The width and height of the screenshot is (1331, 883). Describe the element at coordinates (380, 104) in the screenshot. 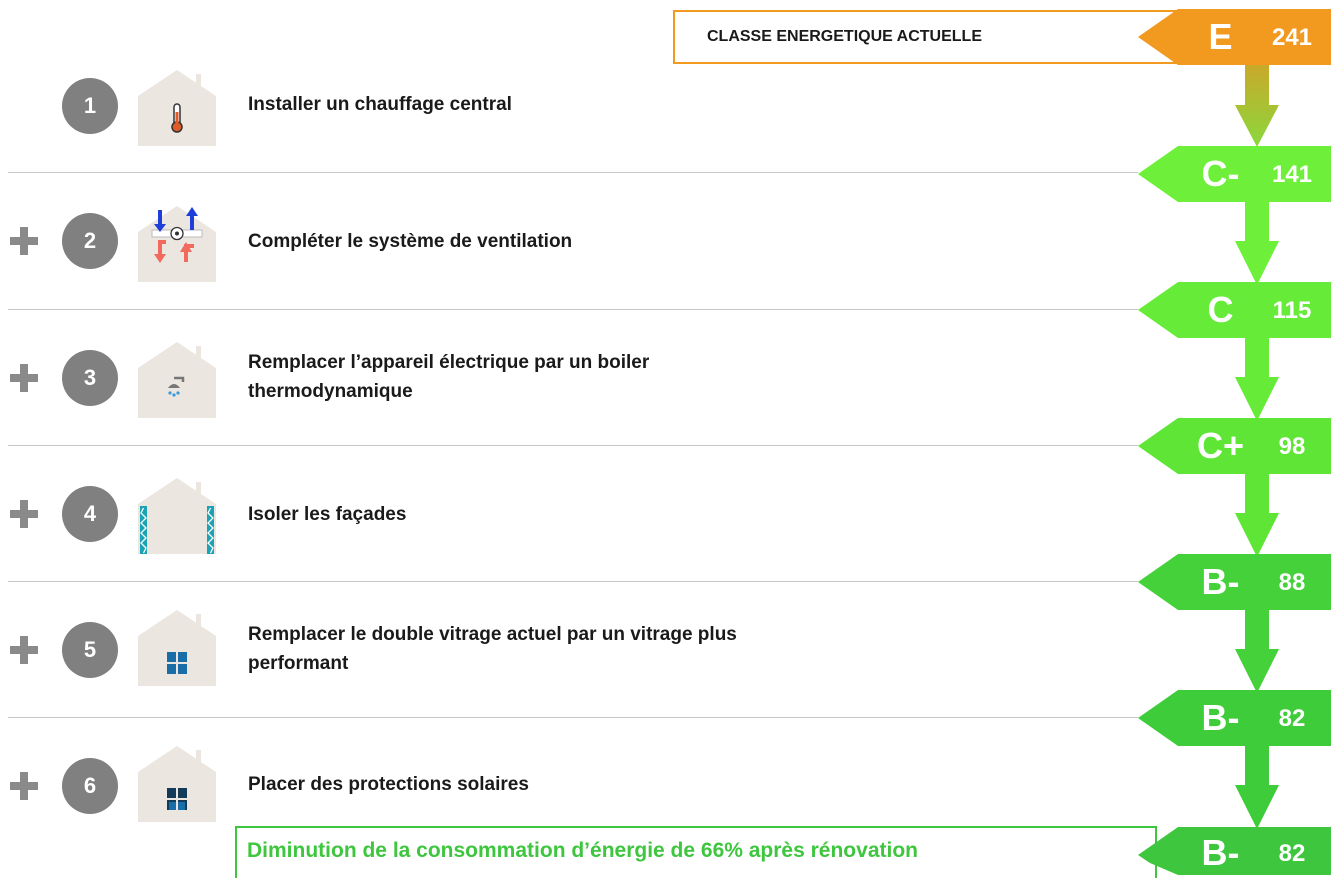

I see `step-label-1: Installer un chauffage central` at that location.